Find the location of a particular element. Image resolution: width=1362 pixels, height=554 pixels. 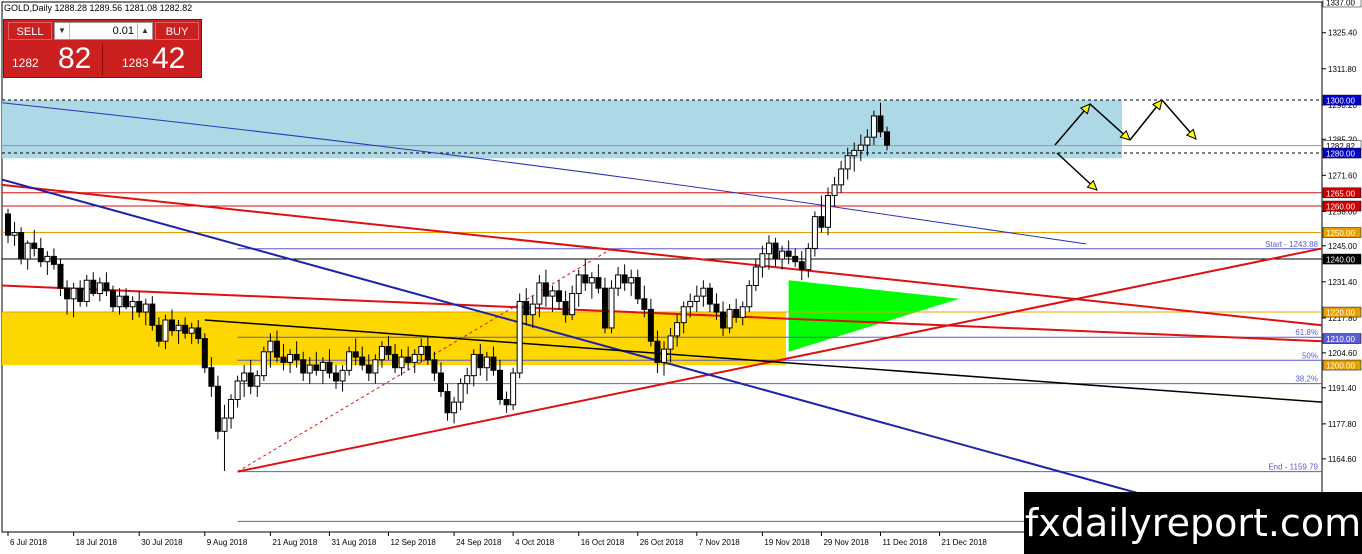

fib-annotation: End - 1159.79 is located at coordinates (1293, 467).